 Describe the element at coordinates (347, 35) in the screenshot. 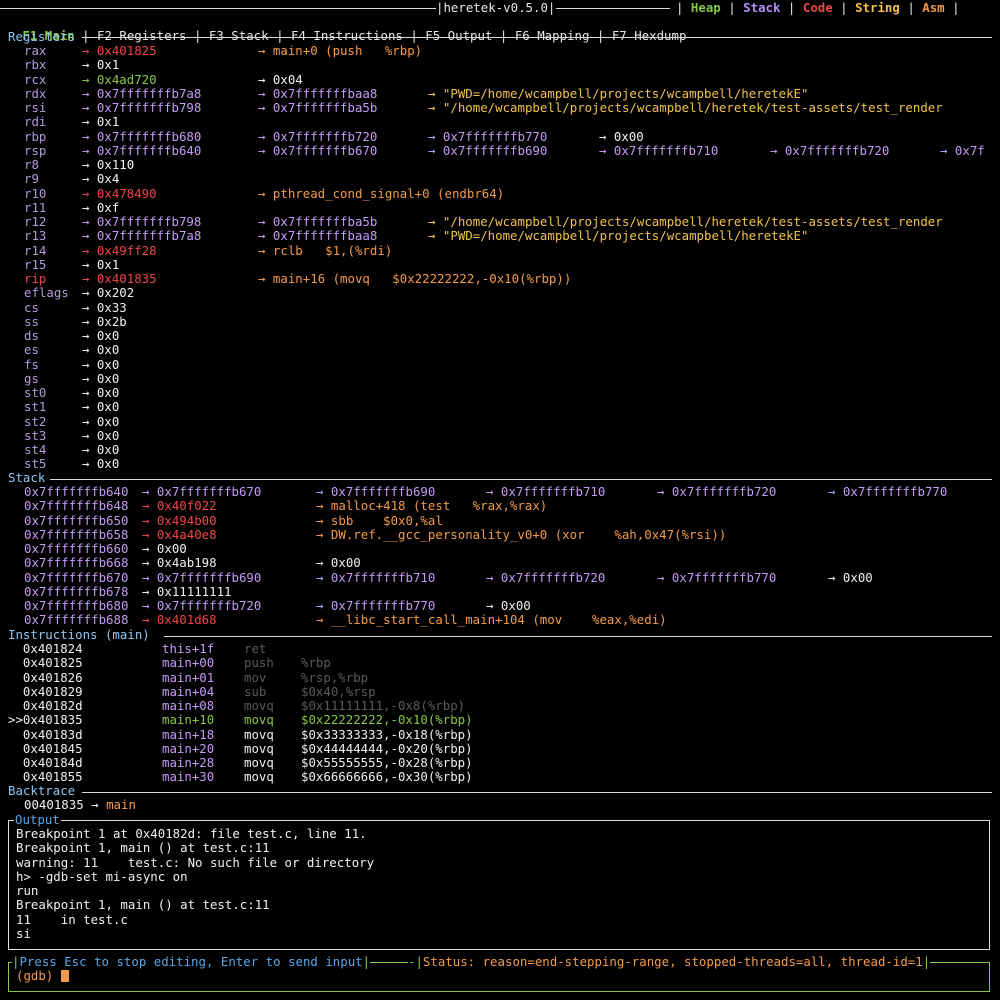

I see `tab-instructions: F4 Instructions` at that location.